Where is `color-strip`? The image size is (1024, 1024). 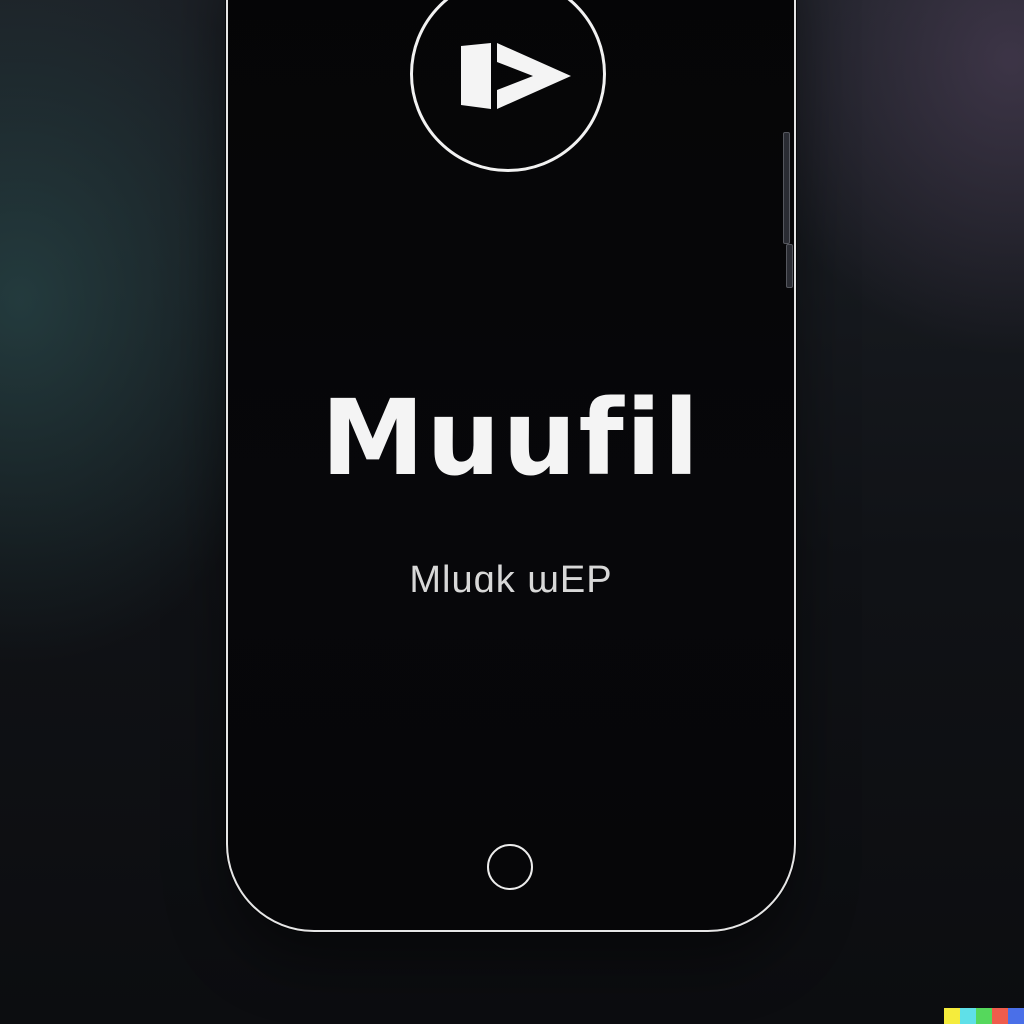
color-strip is located at coordinates (984, 1016).